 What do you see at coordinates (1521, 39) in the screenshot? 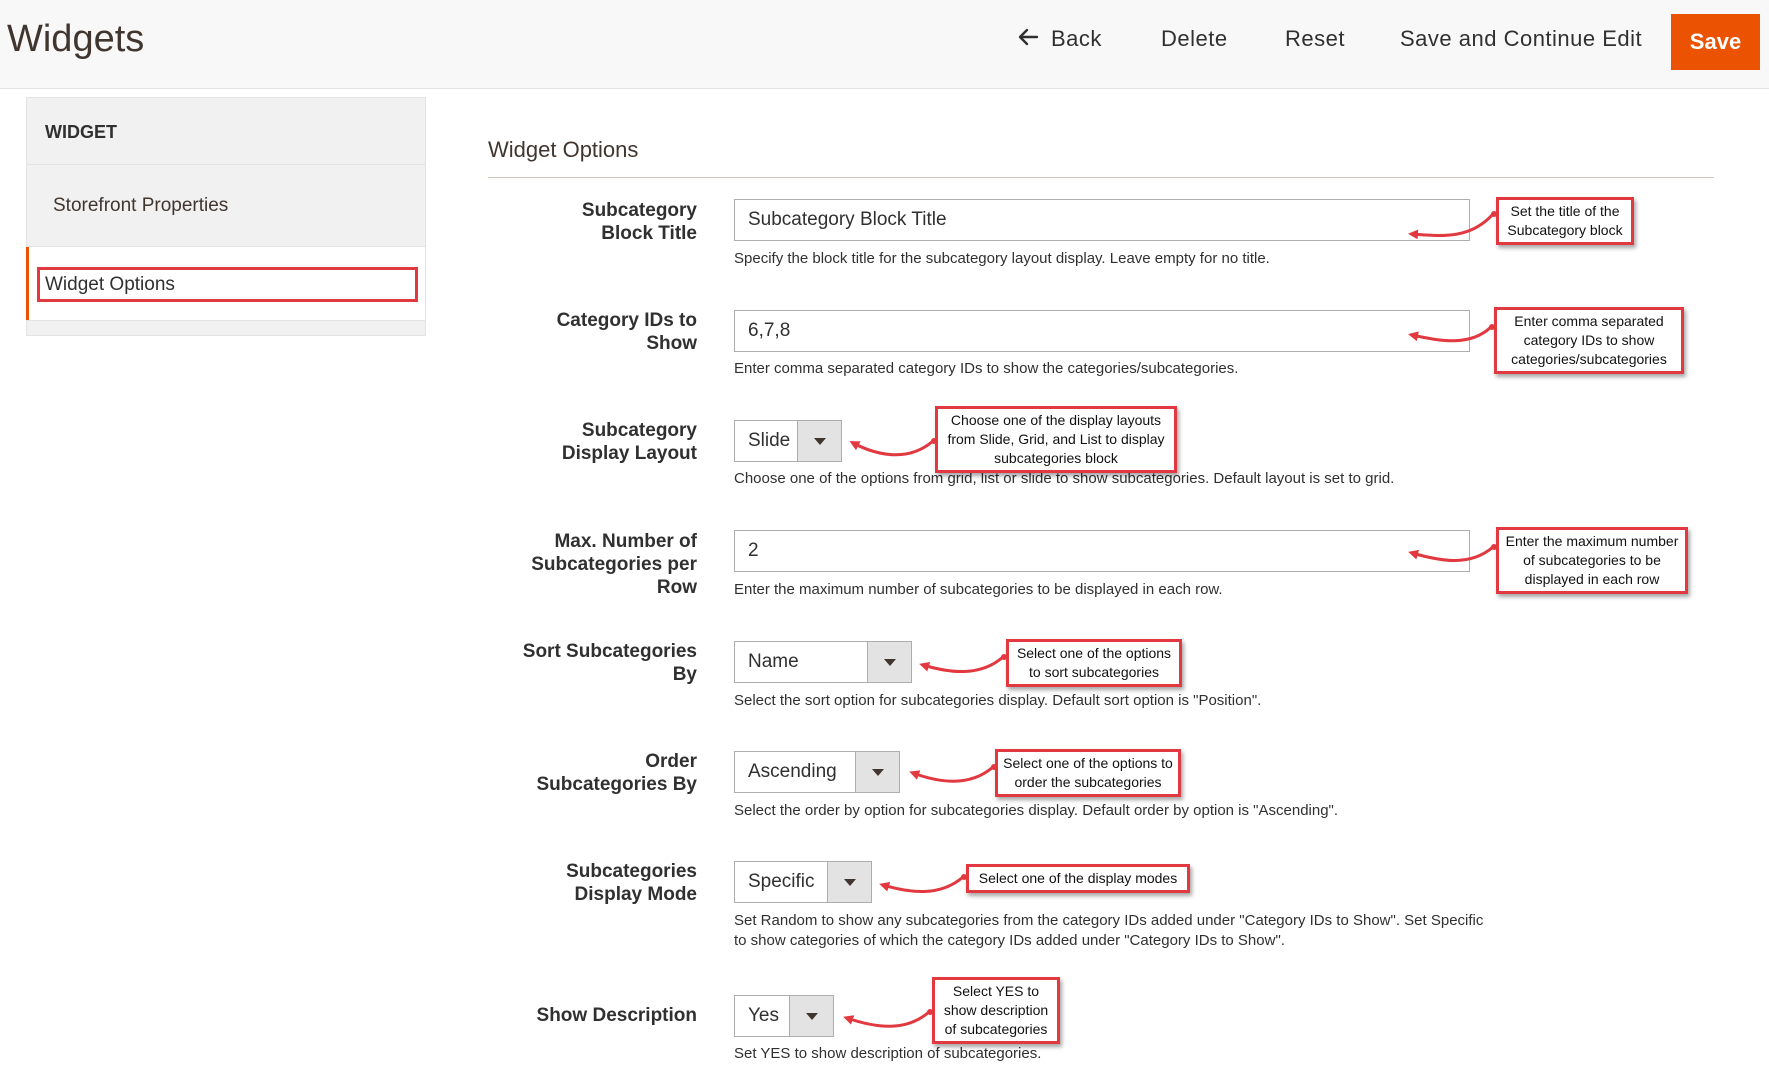
I see `save-continue-button: Save and Continue Edit` at bounding box center [1521, 39].